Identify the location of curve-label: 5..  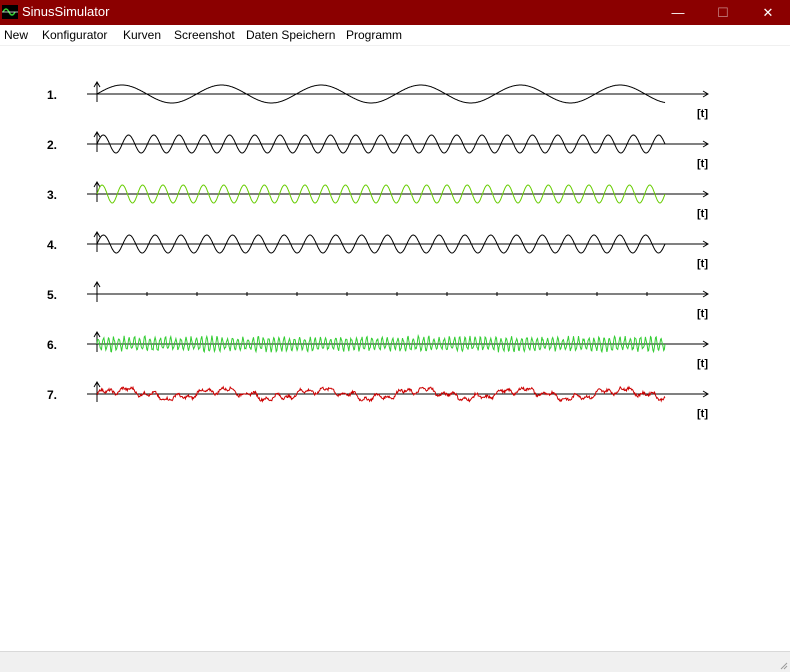
(52, 295).